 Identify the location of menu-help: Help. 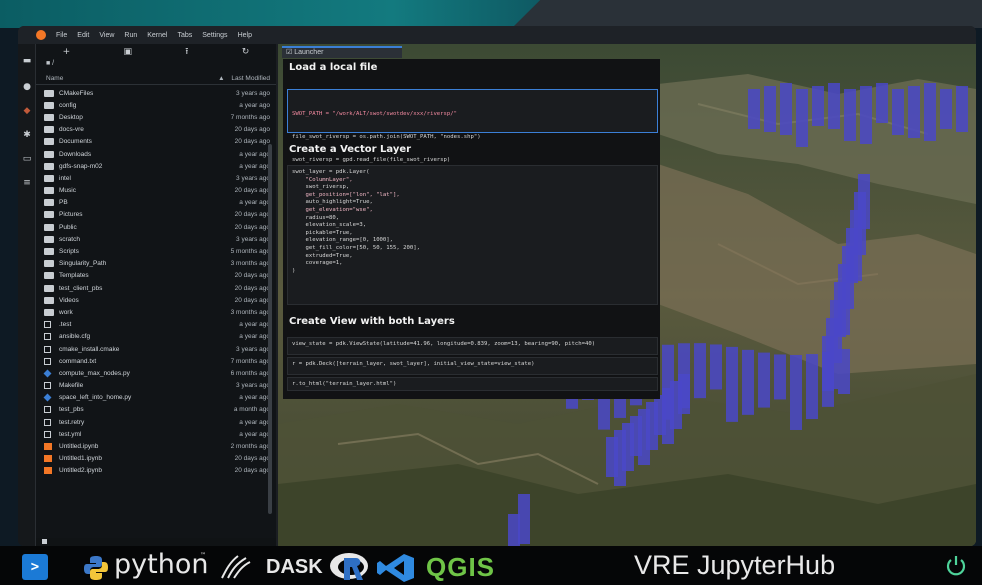
(245, 35).